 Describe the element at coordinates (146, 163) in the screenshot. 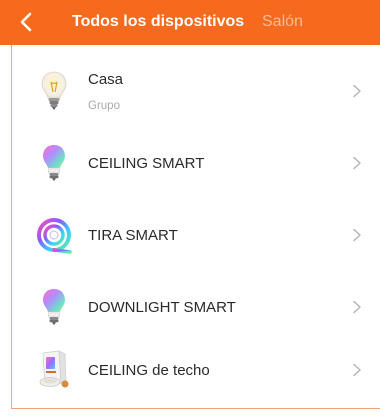

I see `device-name: CEILING SMART` at that location.